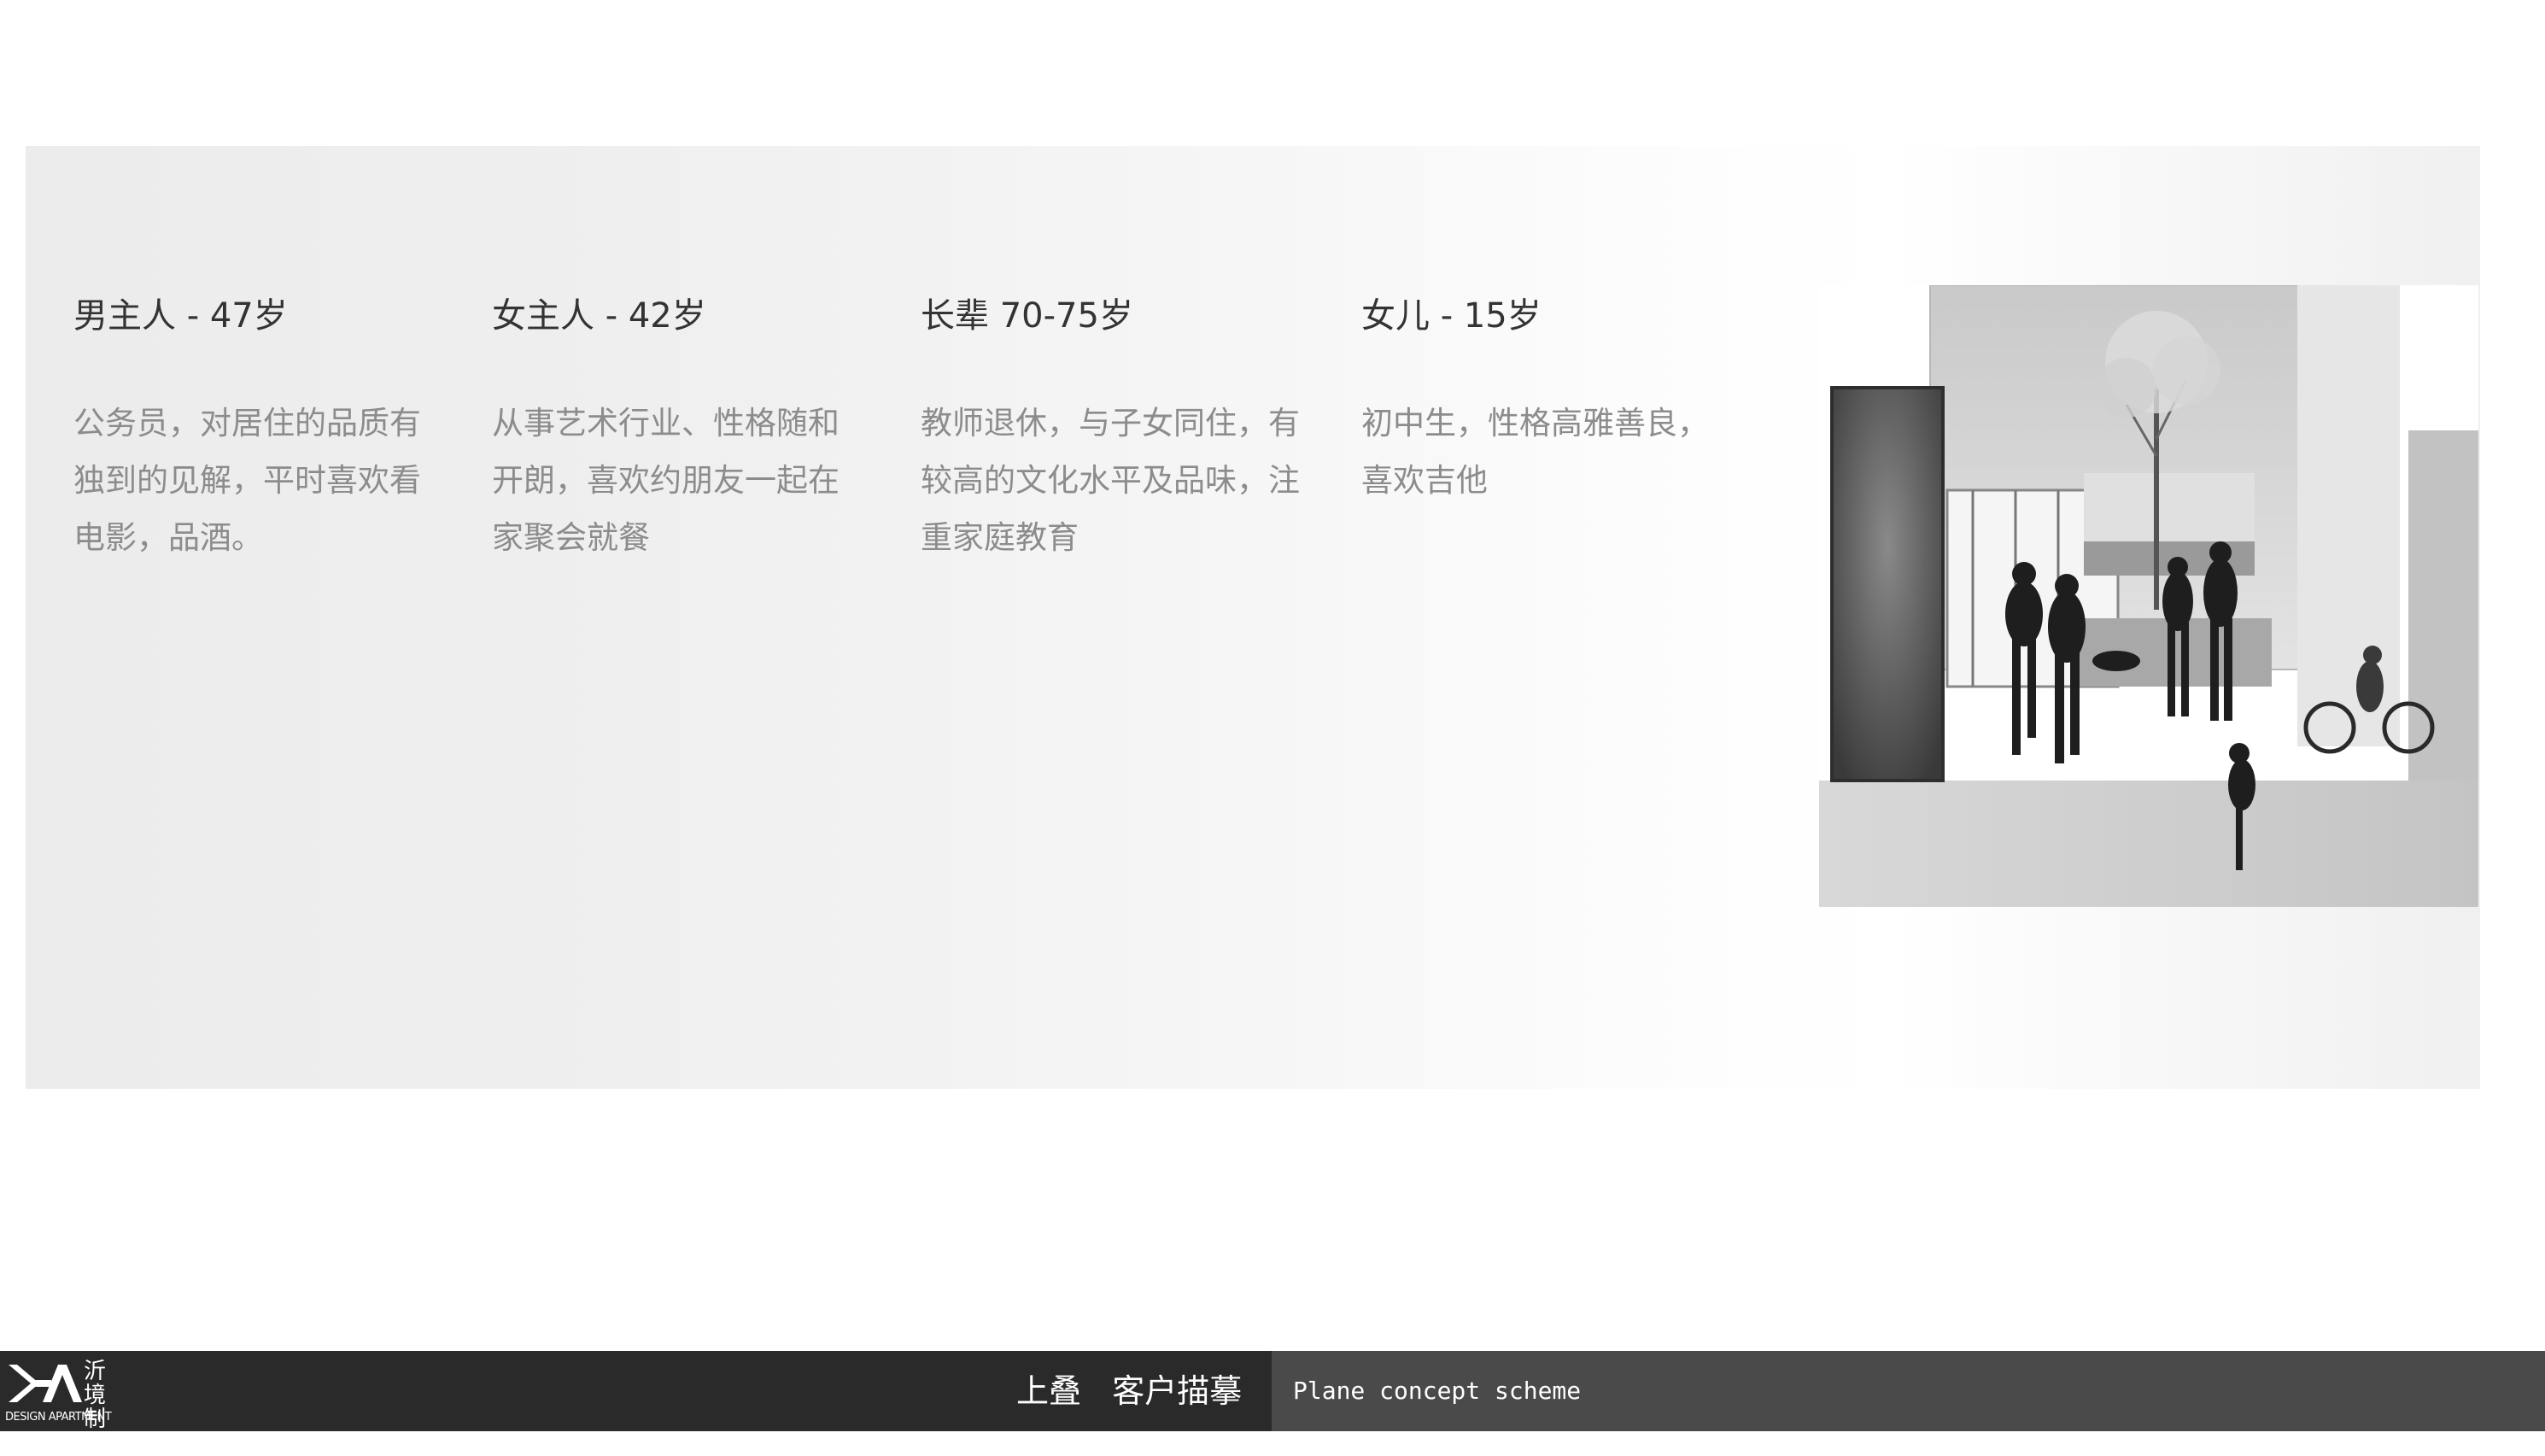 This screenshot has height=1456, width=2545. What do you see at coordinates (599, 316) in the screenshot?
I see `persona-title: 女主人 - 42岁` at bounding box center [599, 316].